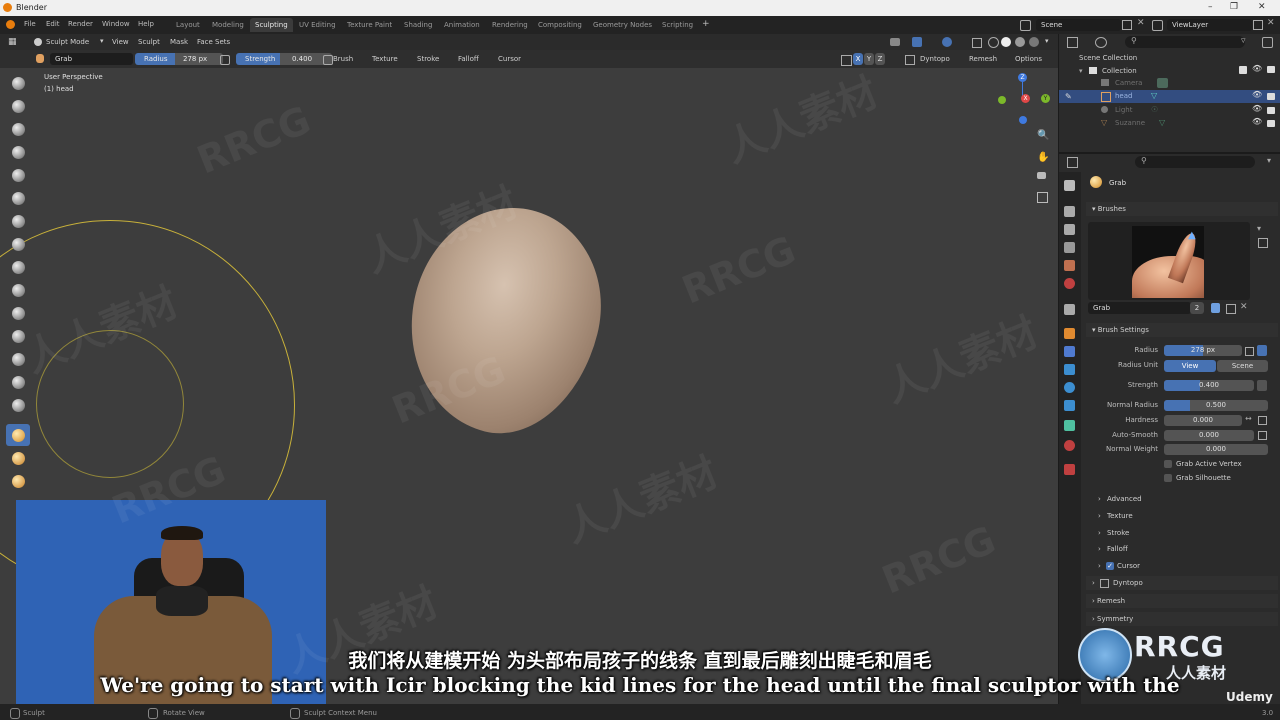 The height and width of the screenshot is (720, 1280). Describe the element at coordinates (895, 42) in the screenshot. I see `visibility-icon` at that location.